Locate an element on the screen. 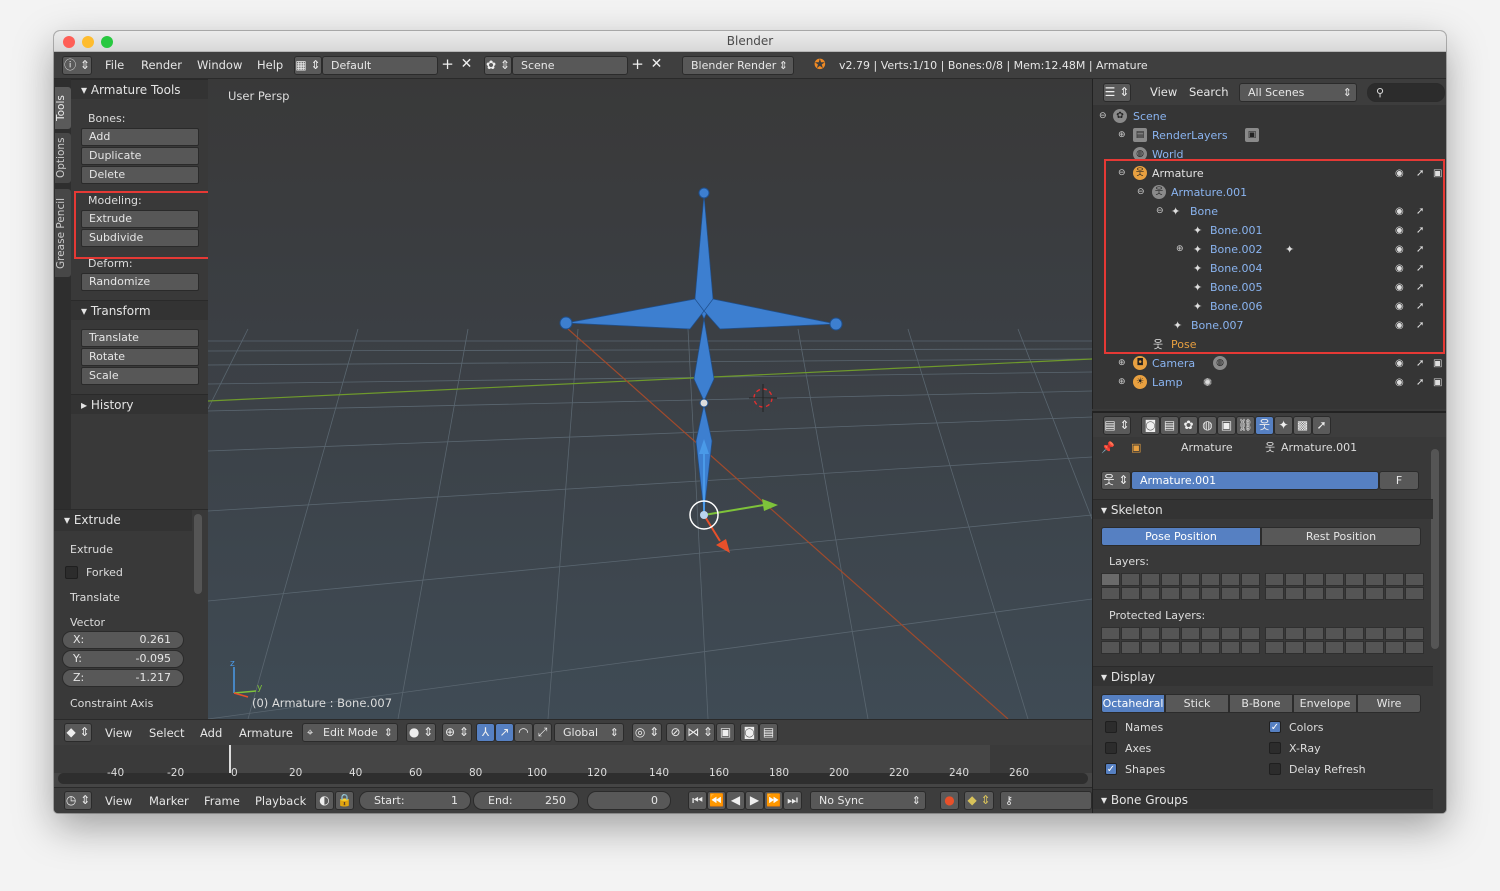 The image size is (1500, 891). scene-tab-icon: ✿ is located at coordinates (1188, 425).